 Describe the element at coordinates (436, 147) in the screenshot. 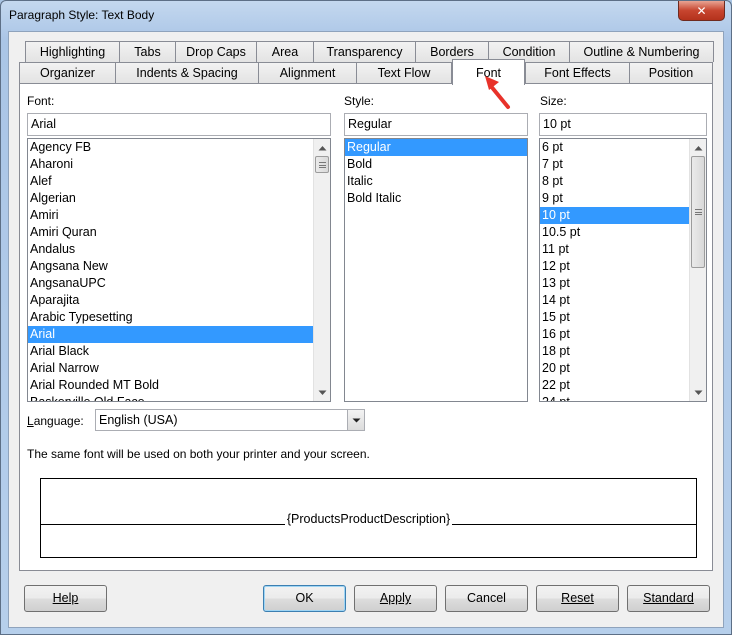

I see `list-item: Regular` at that location.